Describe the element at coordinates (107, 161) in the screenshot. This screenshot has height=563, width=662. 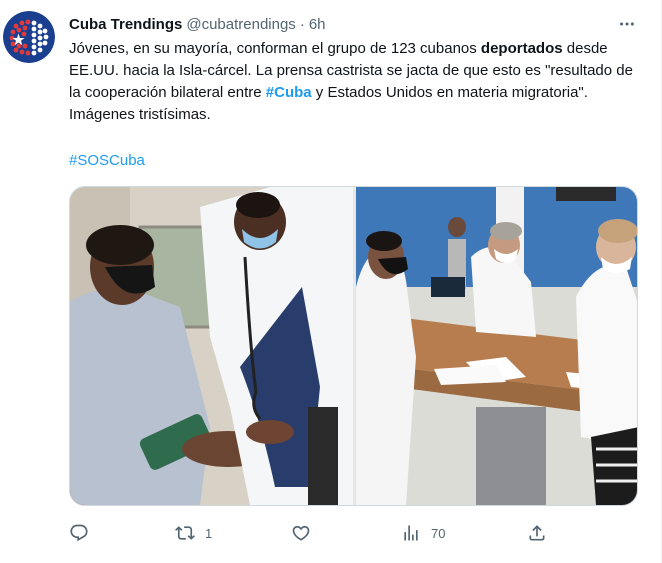
I see `hashtag-soscuba-link: #SOSCuba` at that location.